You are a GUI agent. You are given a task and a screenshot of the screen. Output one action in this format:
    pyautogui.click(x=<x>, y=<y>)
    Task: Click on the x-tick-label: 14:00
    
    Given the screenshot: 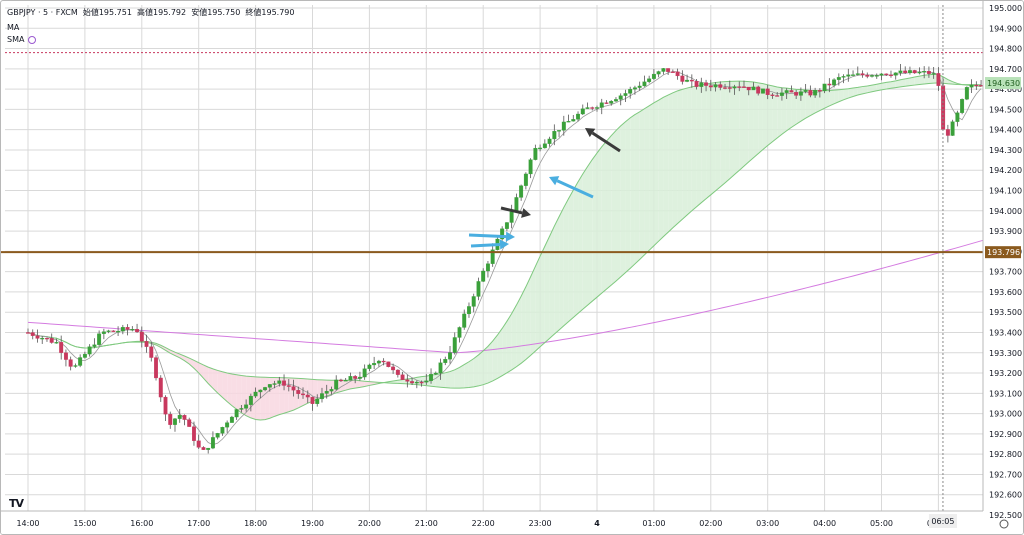 What is the action you would take?
    pyautogui.click(x=27, y=523)
    